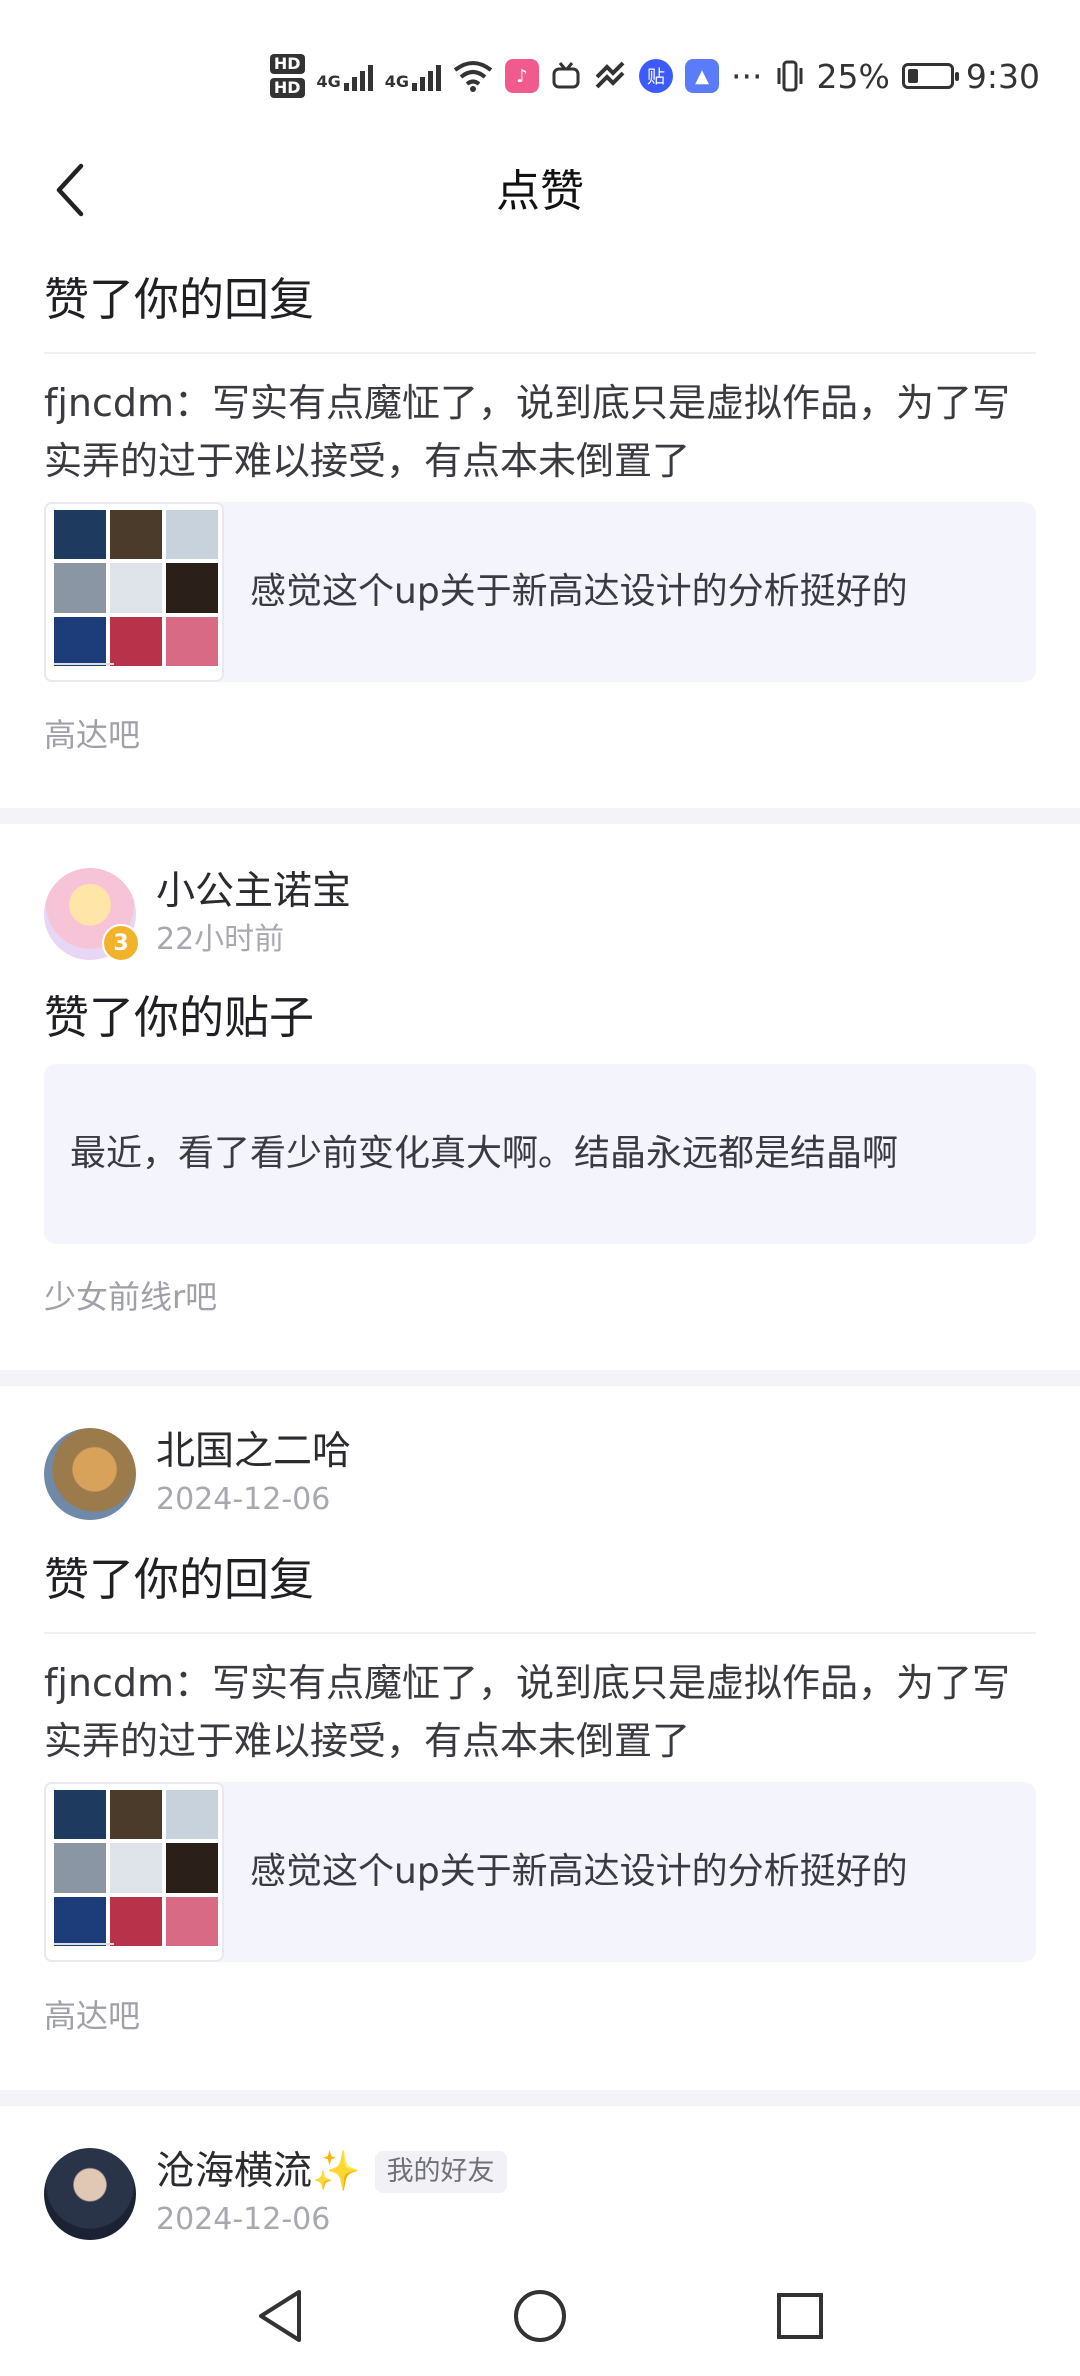  I want to click on nav-home-button, so click(540, 2316).